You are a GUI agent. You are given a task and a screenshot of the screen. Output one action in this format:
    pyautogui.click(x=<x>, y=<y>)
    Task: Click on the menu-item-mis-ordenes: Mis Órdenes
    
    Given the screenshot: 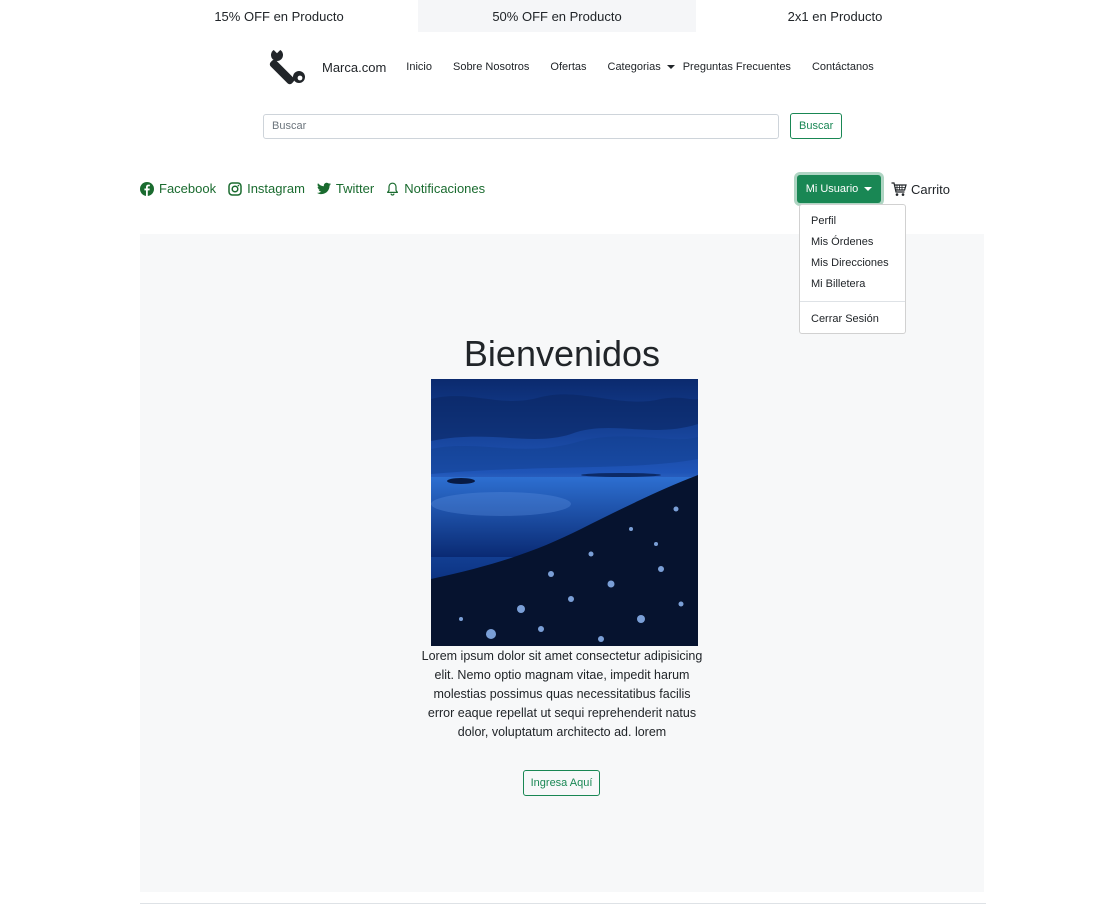 What is the action you would take?
    pyautogui.click(x=852, y=242)
    